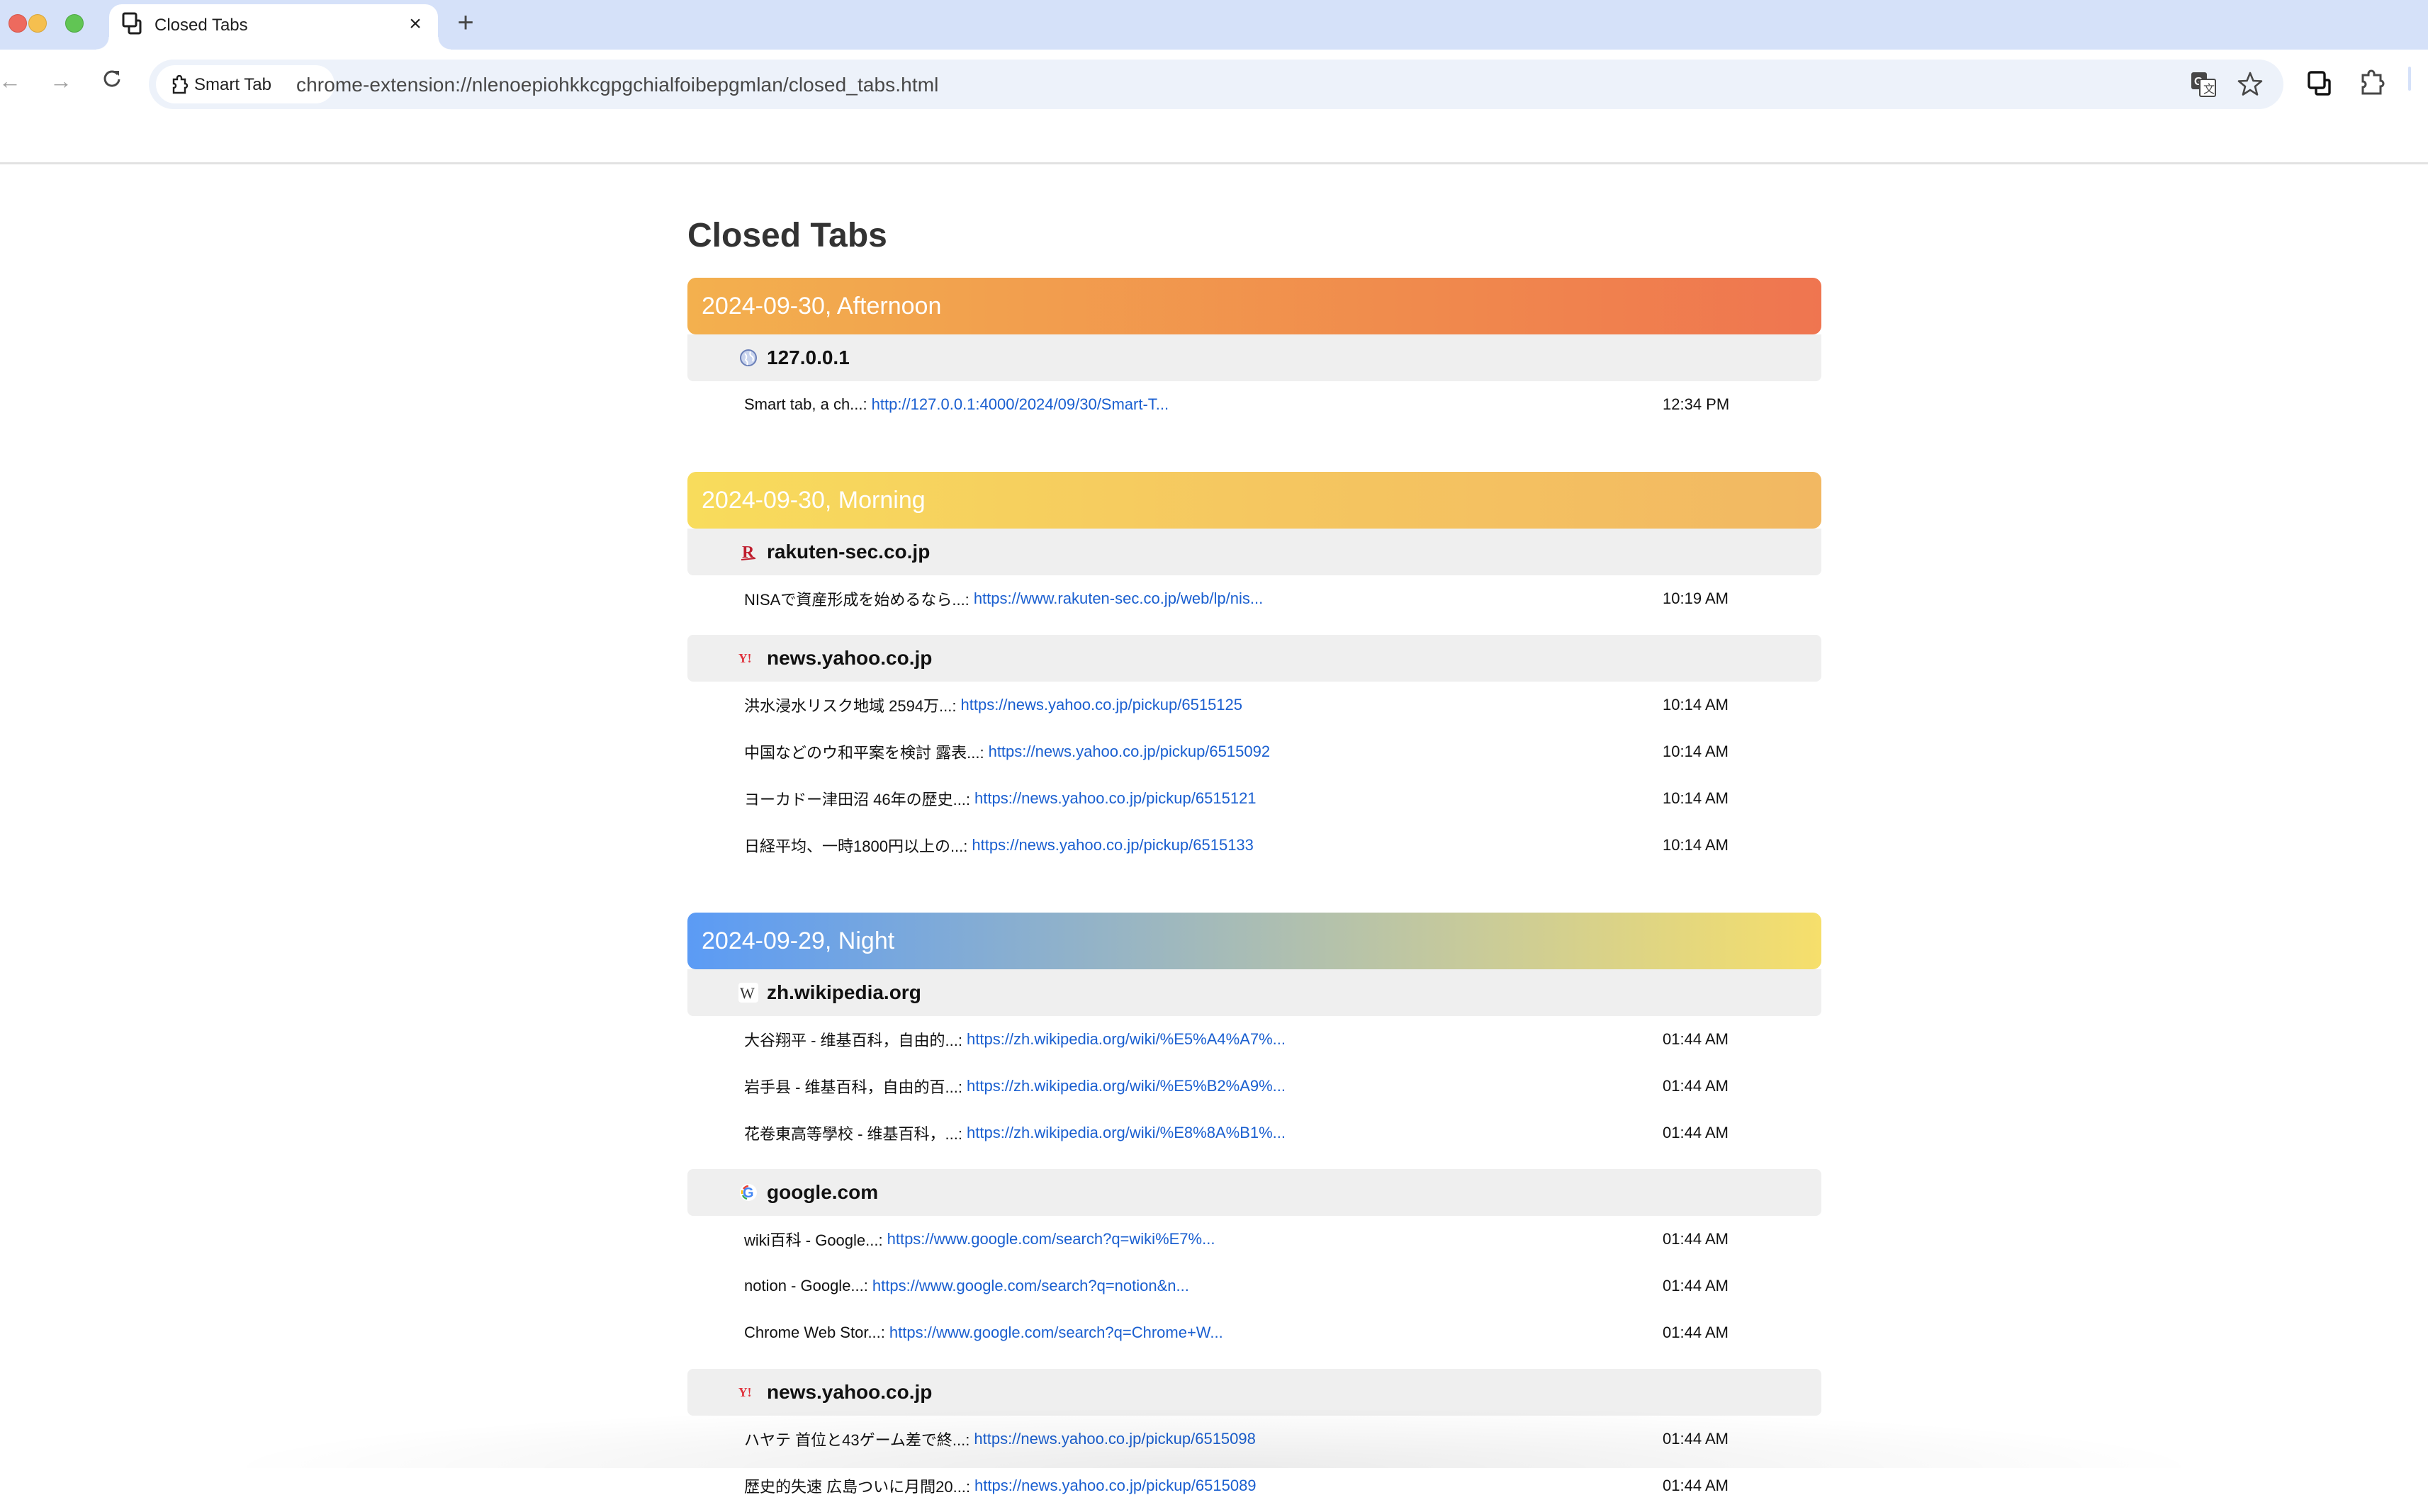  I want to click on closed-tab-link: https://news.yahoo.co.jp/pickup/6515121, so click(1115, 798).